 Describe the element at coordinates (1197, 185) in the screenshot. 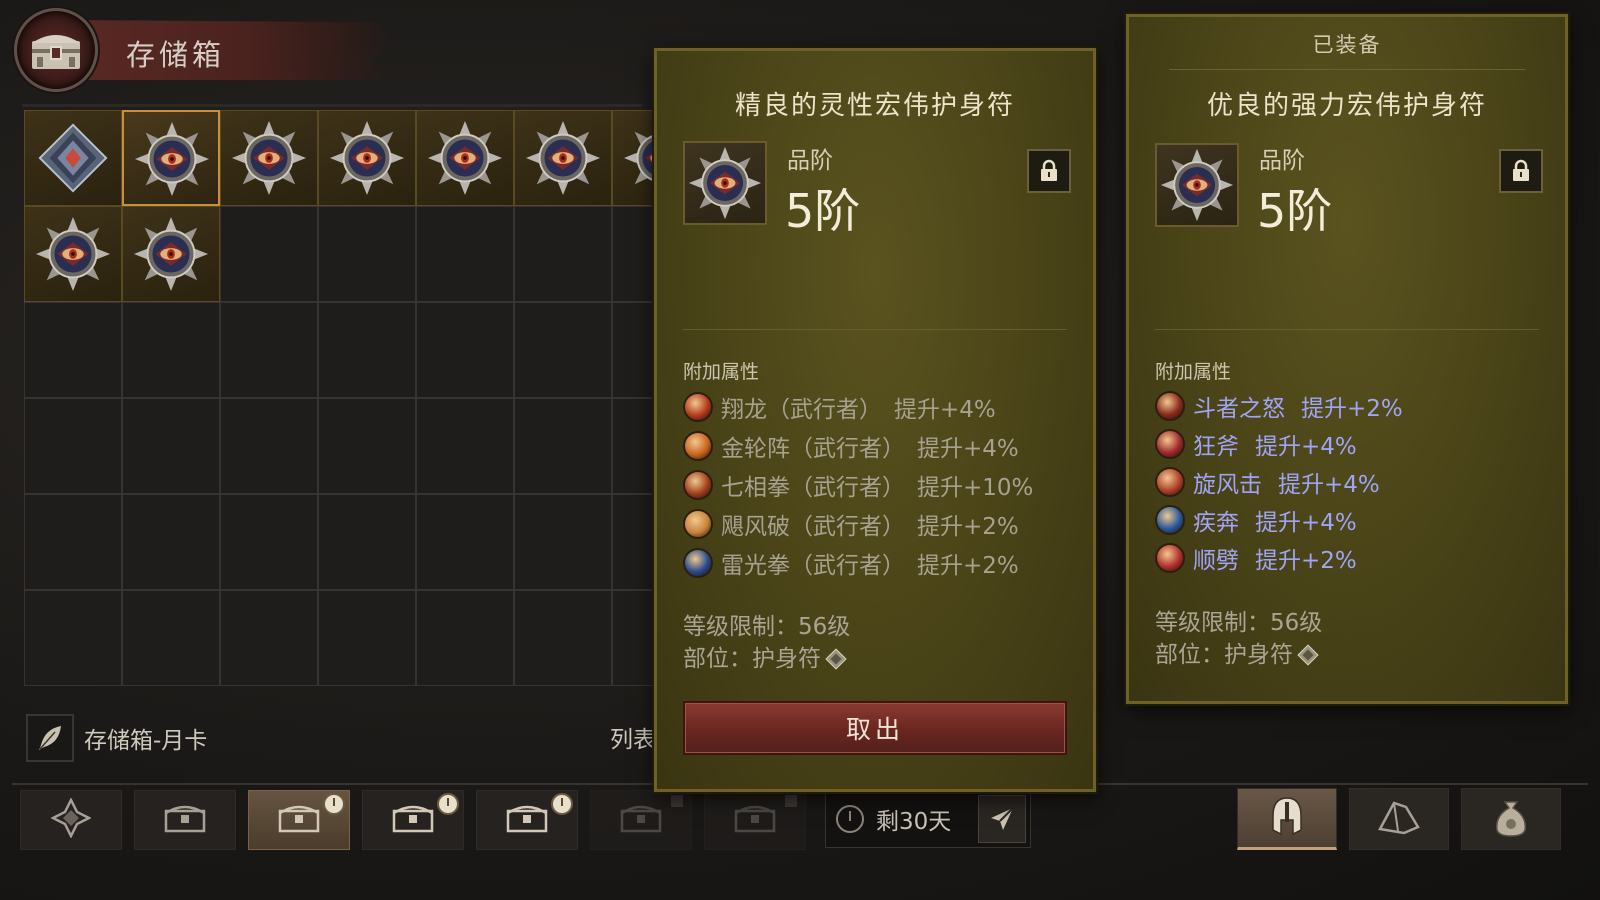

I see `item-portrait` at that location.